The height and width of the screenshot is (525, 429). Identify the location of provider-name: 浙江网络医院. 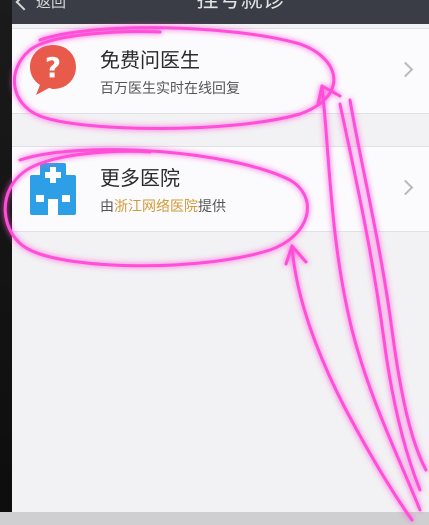
(156, 207).